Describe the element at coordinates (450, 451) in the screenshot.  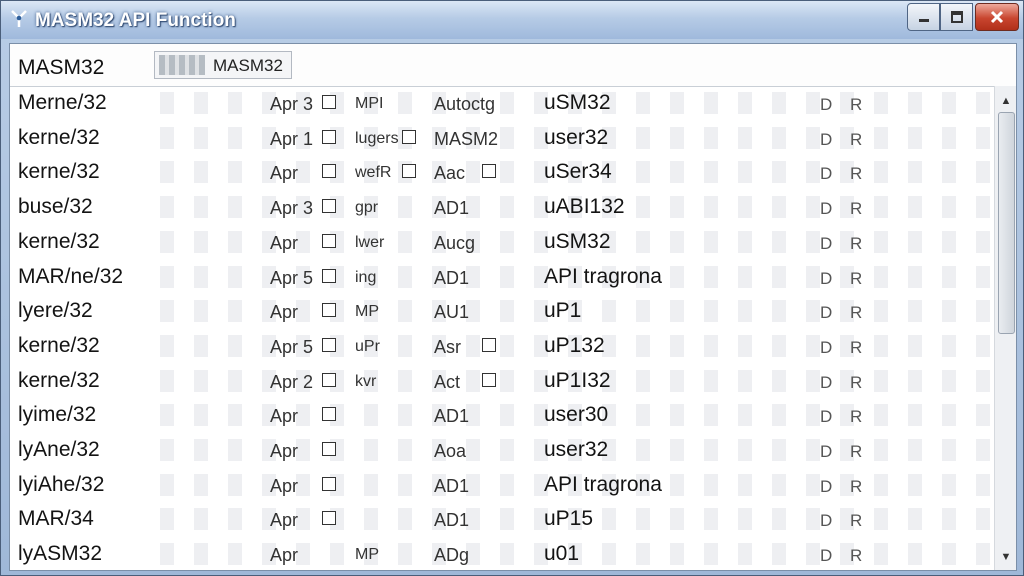
I see `module-label: Aoa` at that location.